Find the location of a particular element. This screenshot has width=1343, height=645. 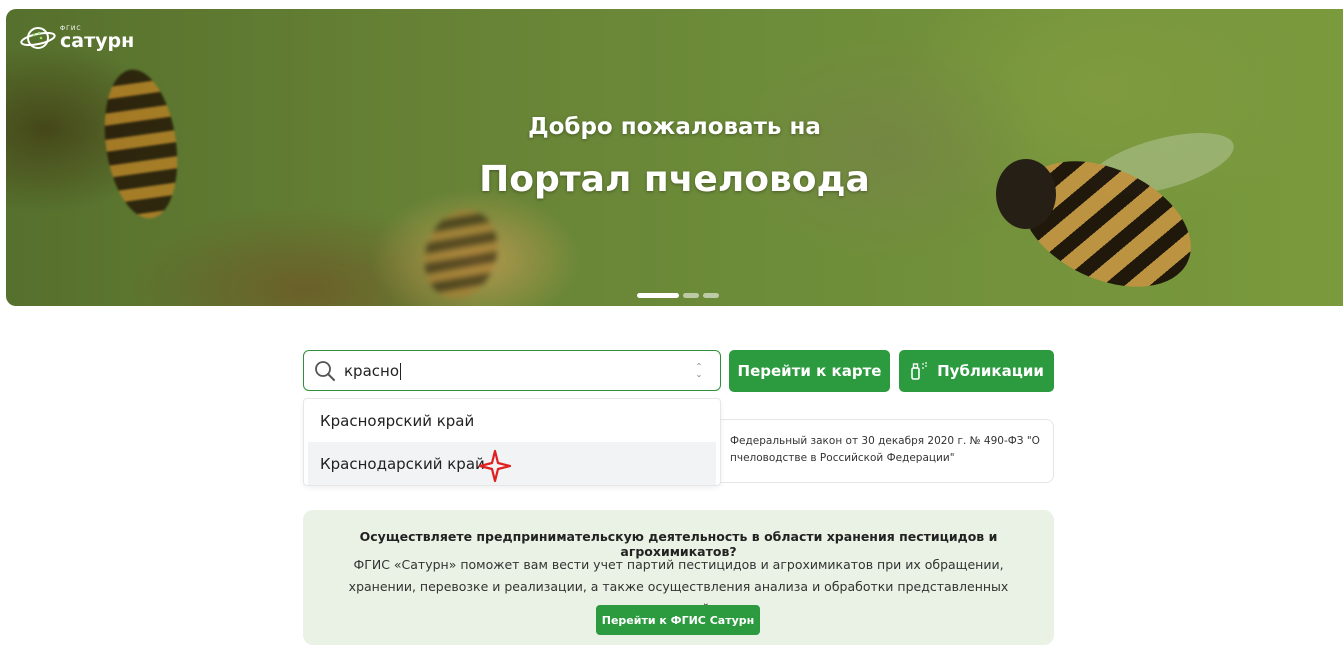

suggestion-item-krasnoyarsk: Красноярский край is located at coordinates (512, 420).